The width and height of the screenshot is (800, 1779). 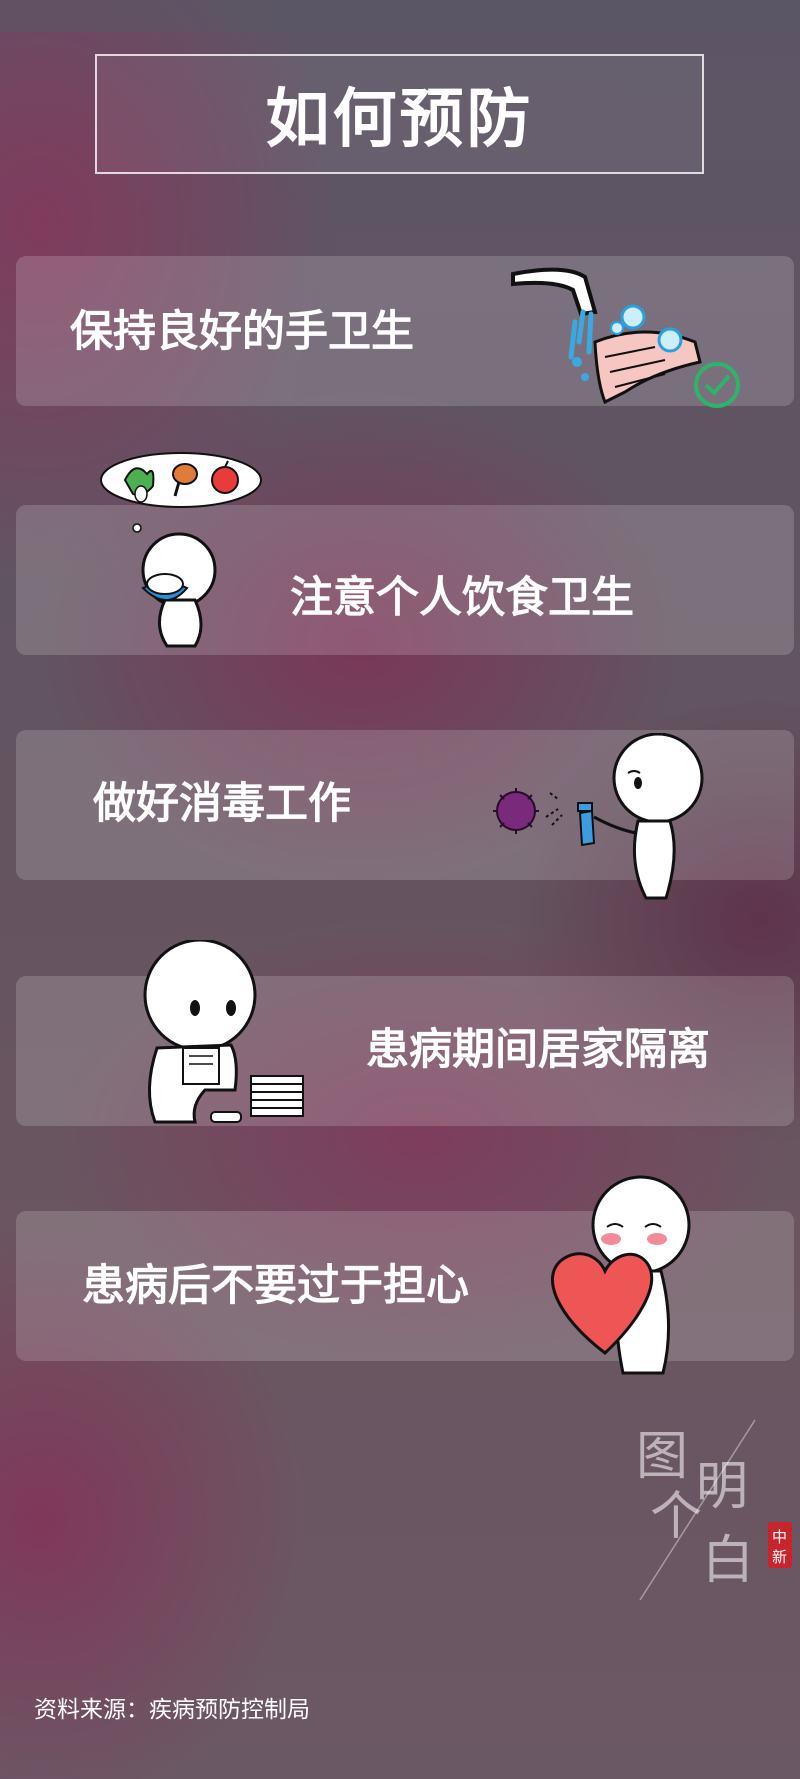 I want to click on watermark-char-1: 图, so click(x=662, y=1457).